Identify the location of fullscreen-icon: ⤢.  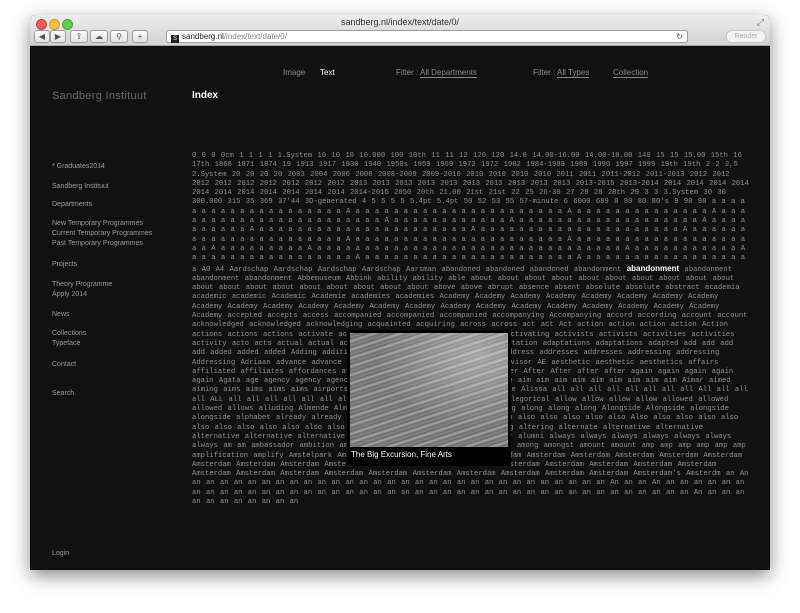
(760, 22).